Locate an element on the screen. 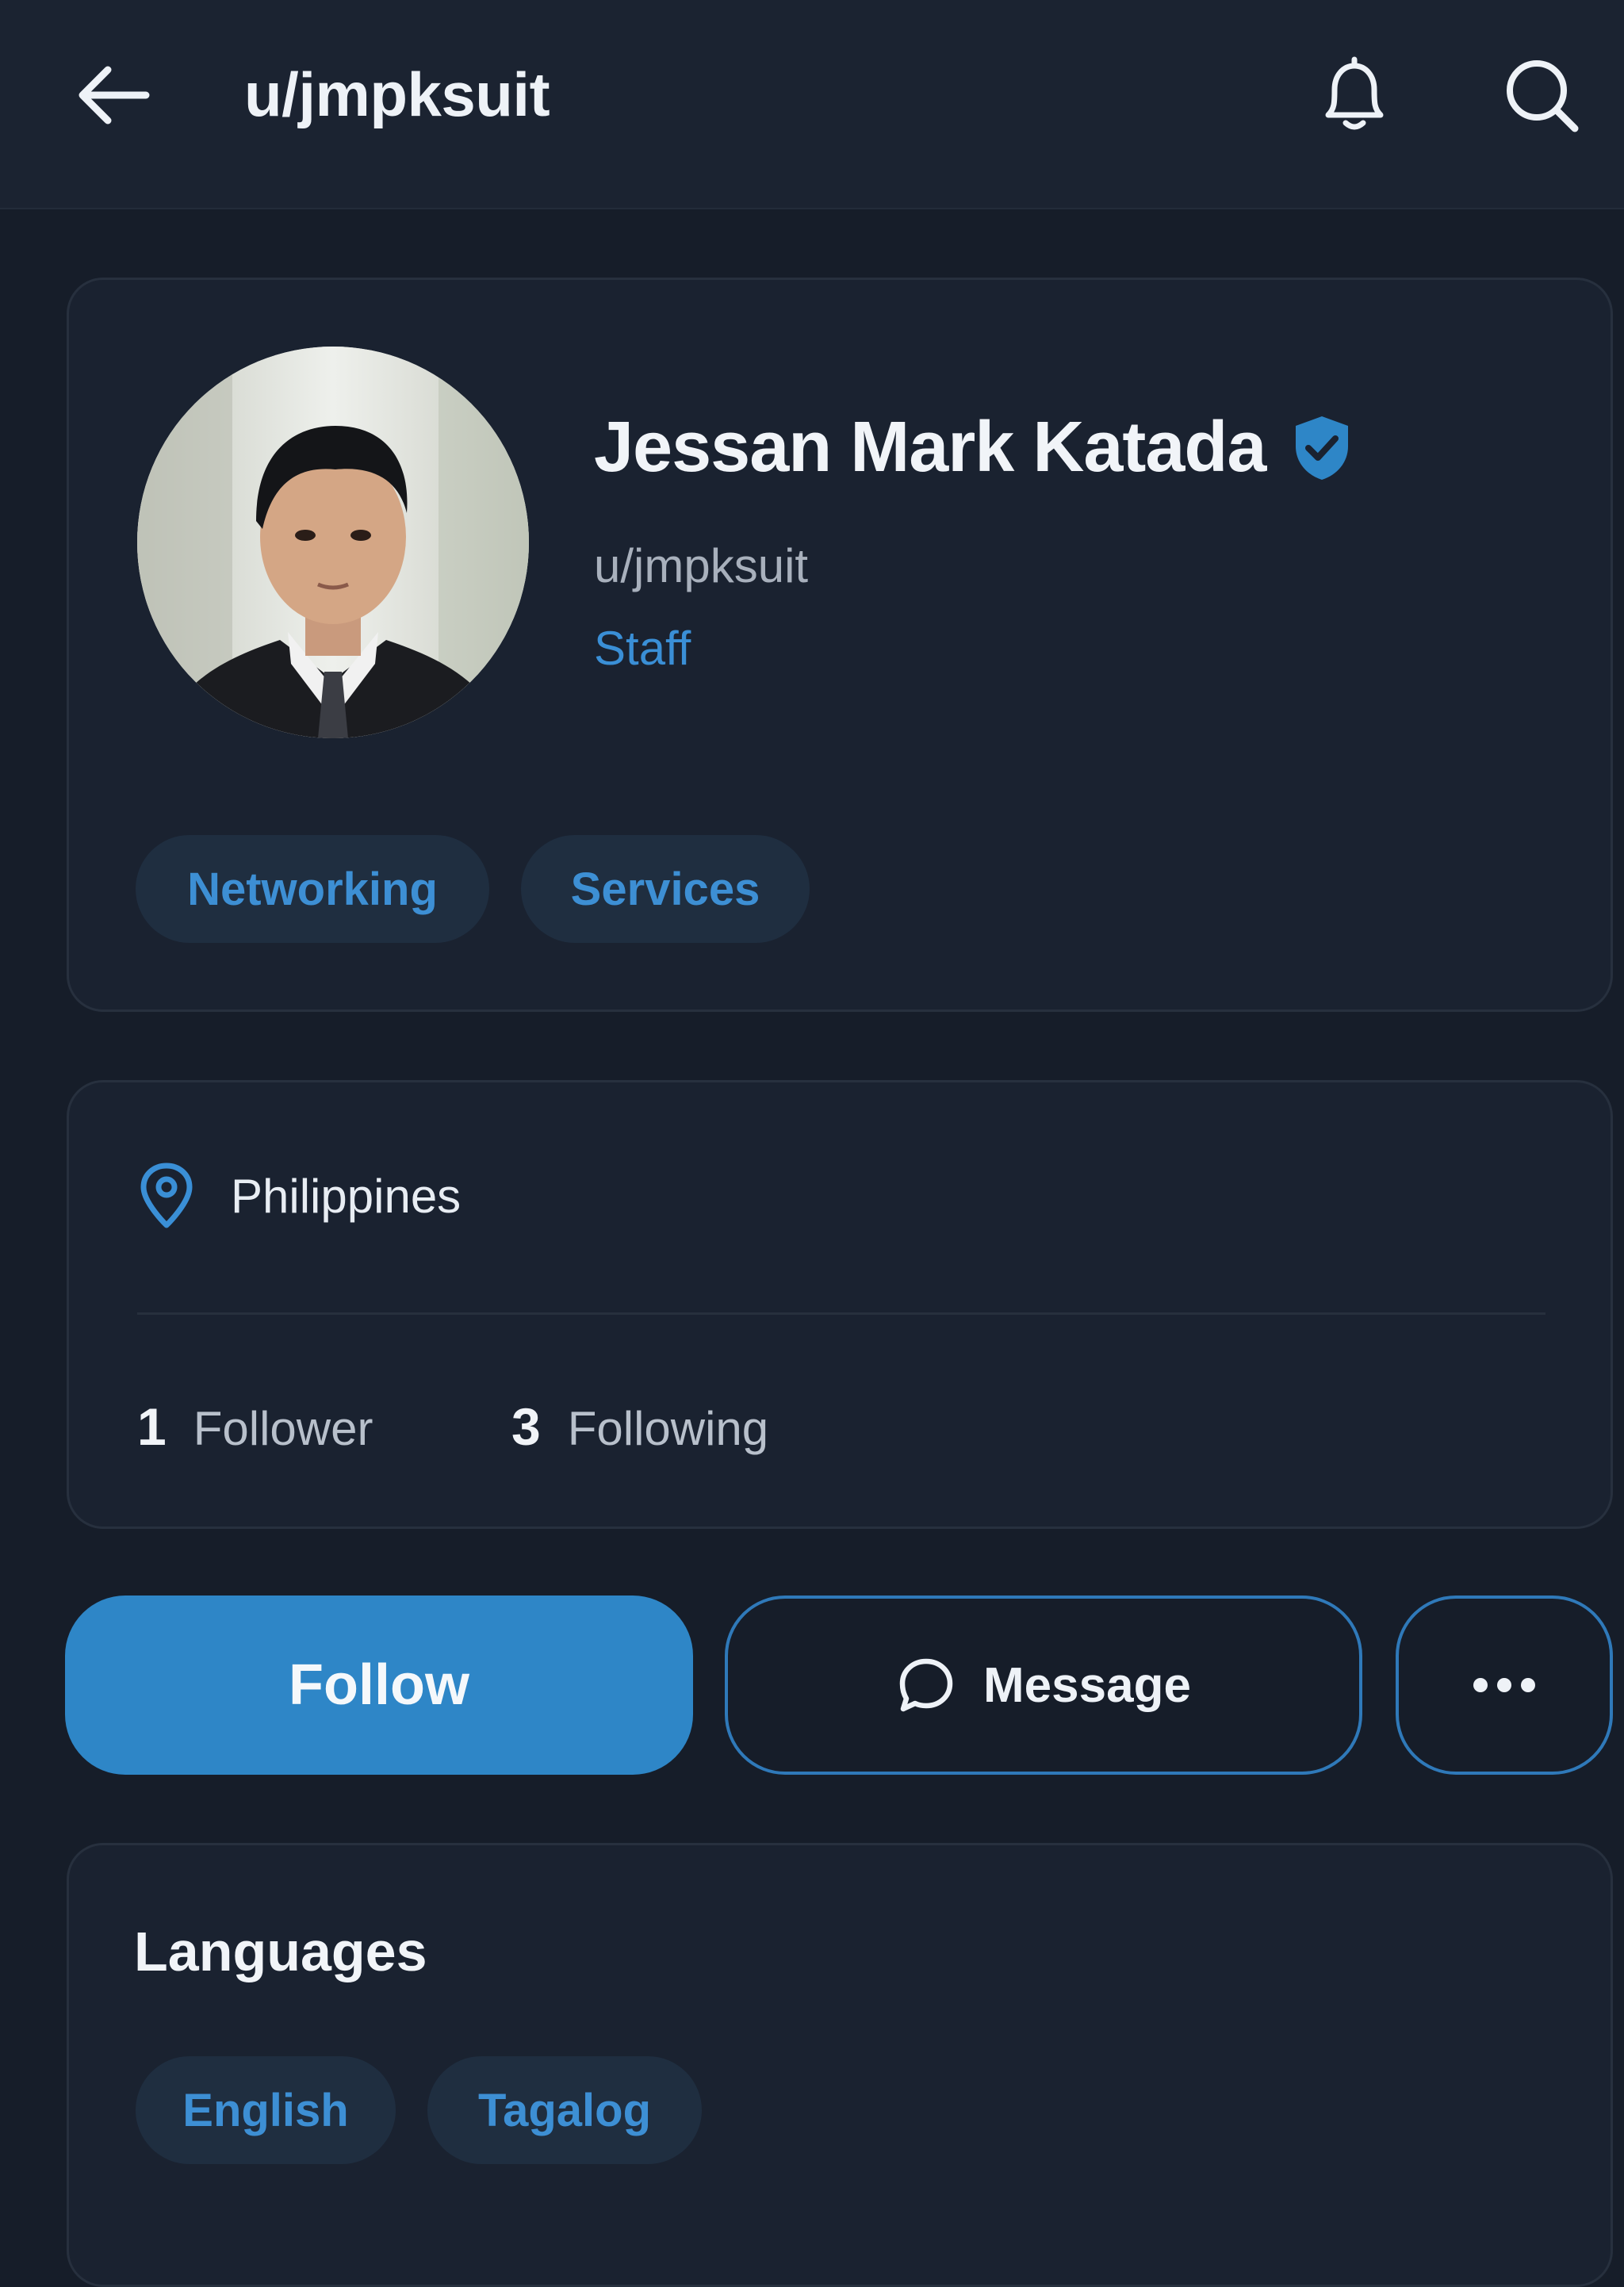 Image resolution: width=1624 pixels, height=2287 pixels. followers-label: Follower is located at coordinates (283, 1428).